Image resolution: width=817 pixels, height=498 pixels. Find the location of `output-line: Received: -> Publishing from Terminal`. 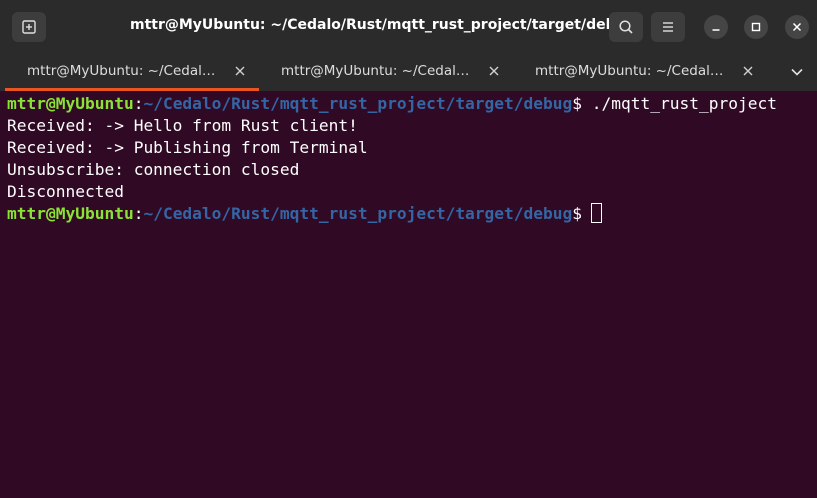

output-line: Received: -> Publishing from Terminal is located at coordinates (187, 147).